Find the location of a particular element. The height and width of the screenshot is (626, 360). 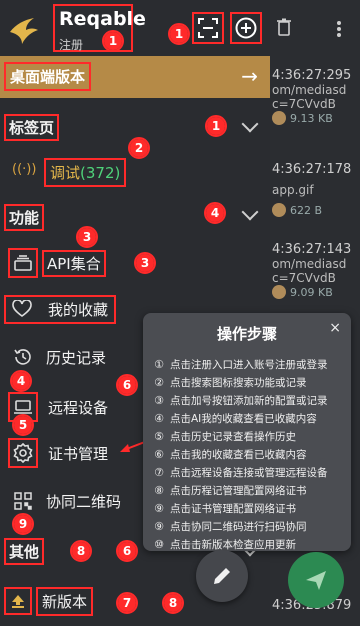

time-text: 4:36:27:295 is located at coordinates (312, 75).